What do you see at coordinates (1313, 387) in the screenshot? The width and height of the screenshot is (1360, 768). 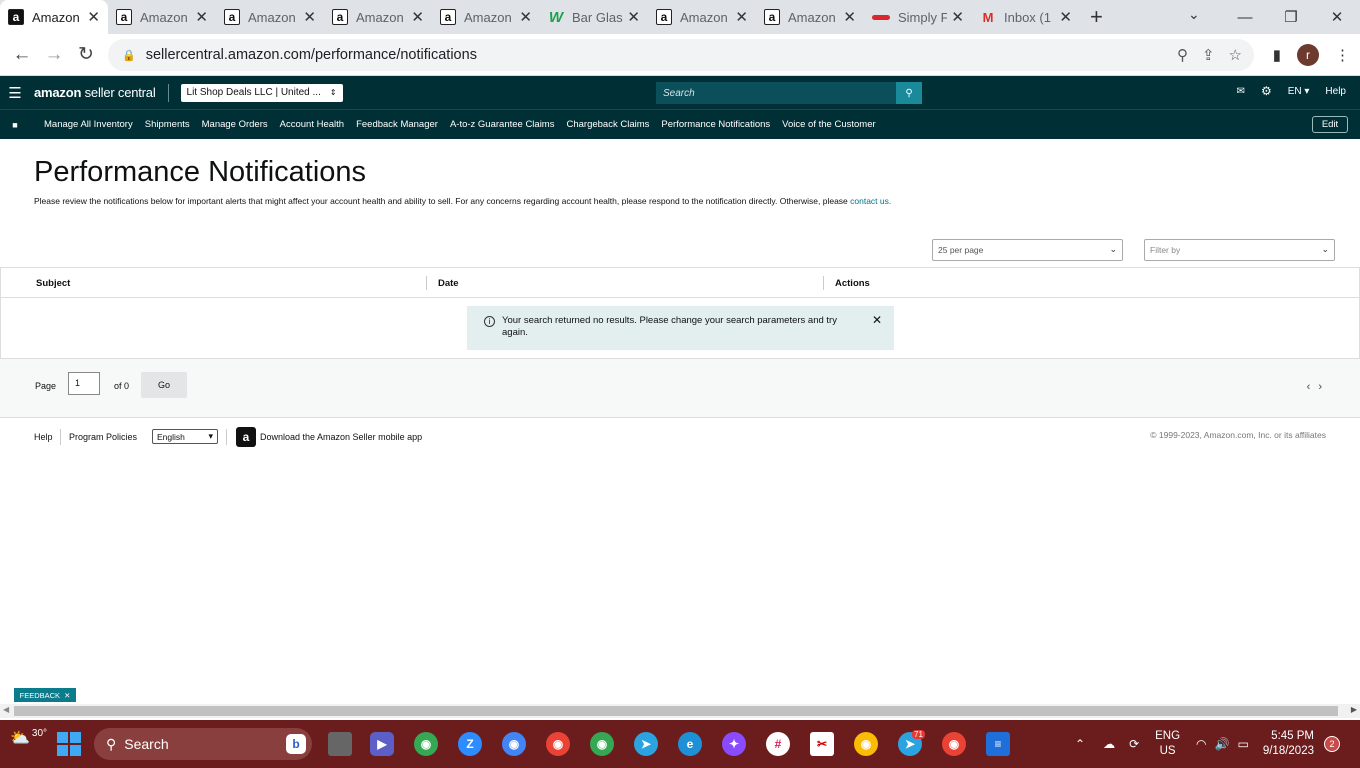 I see `chevron-left-icon: ‹` at bounding box center [1313, 387].